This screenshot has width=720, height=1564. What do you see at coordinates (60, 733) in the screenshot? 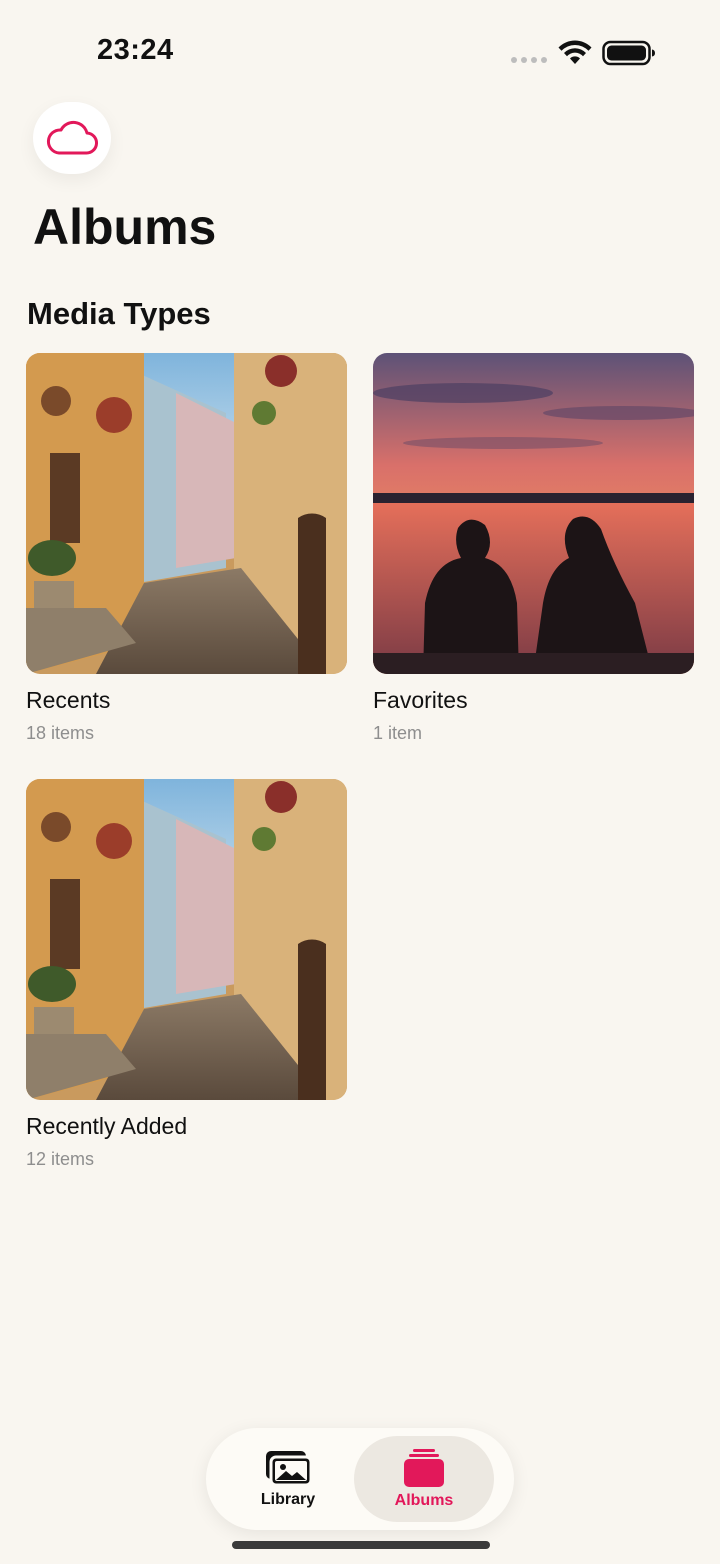
I see `album-count: 18 items` at bounding box center [60, 733].